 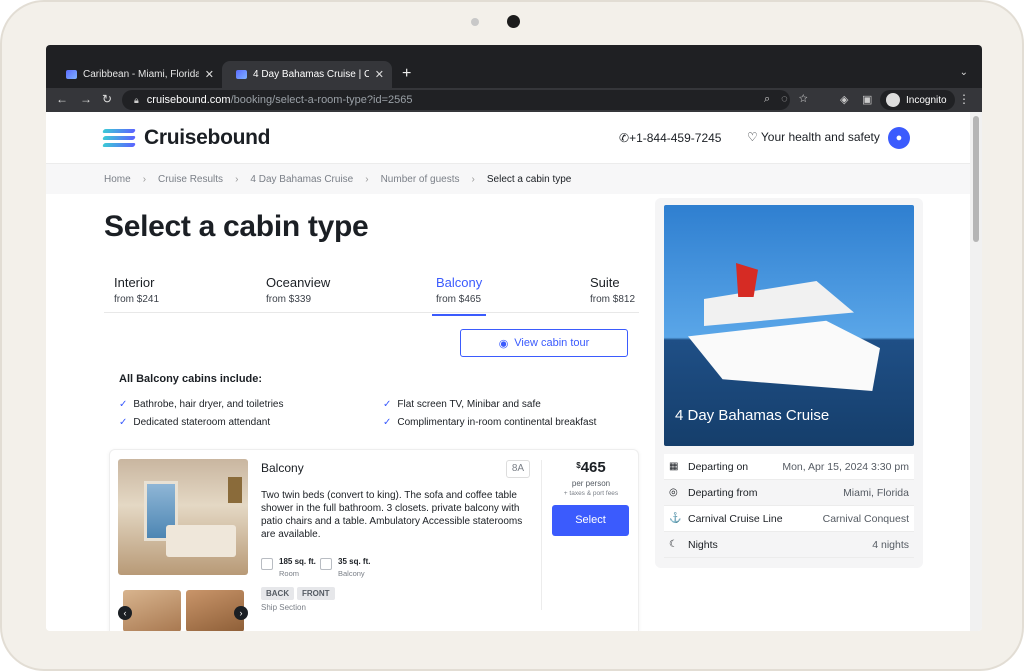 I want to click on scrollbar-thumb, so click(x=976, y=179).